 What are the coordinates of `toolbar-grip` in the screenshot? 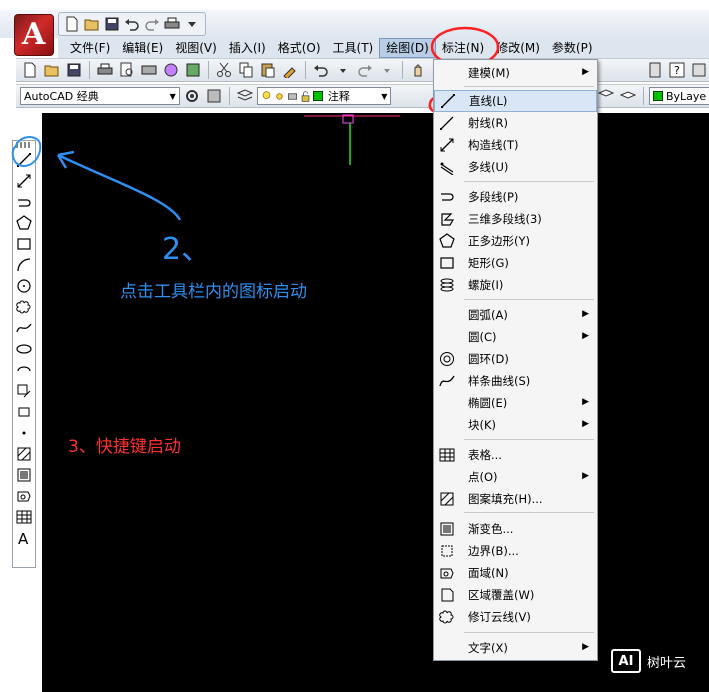 It's located at (24, 145).